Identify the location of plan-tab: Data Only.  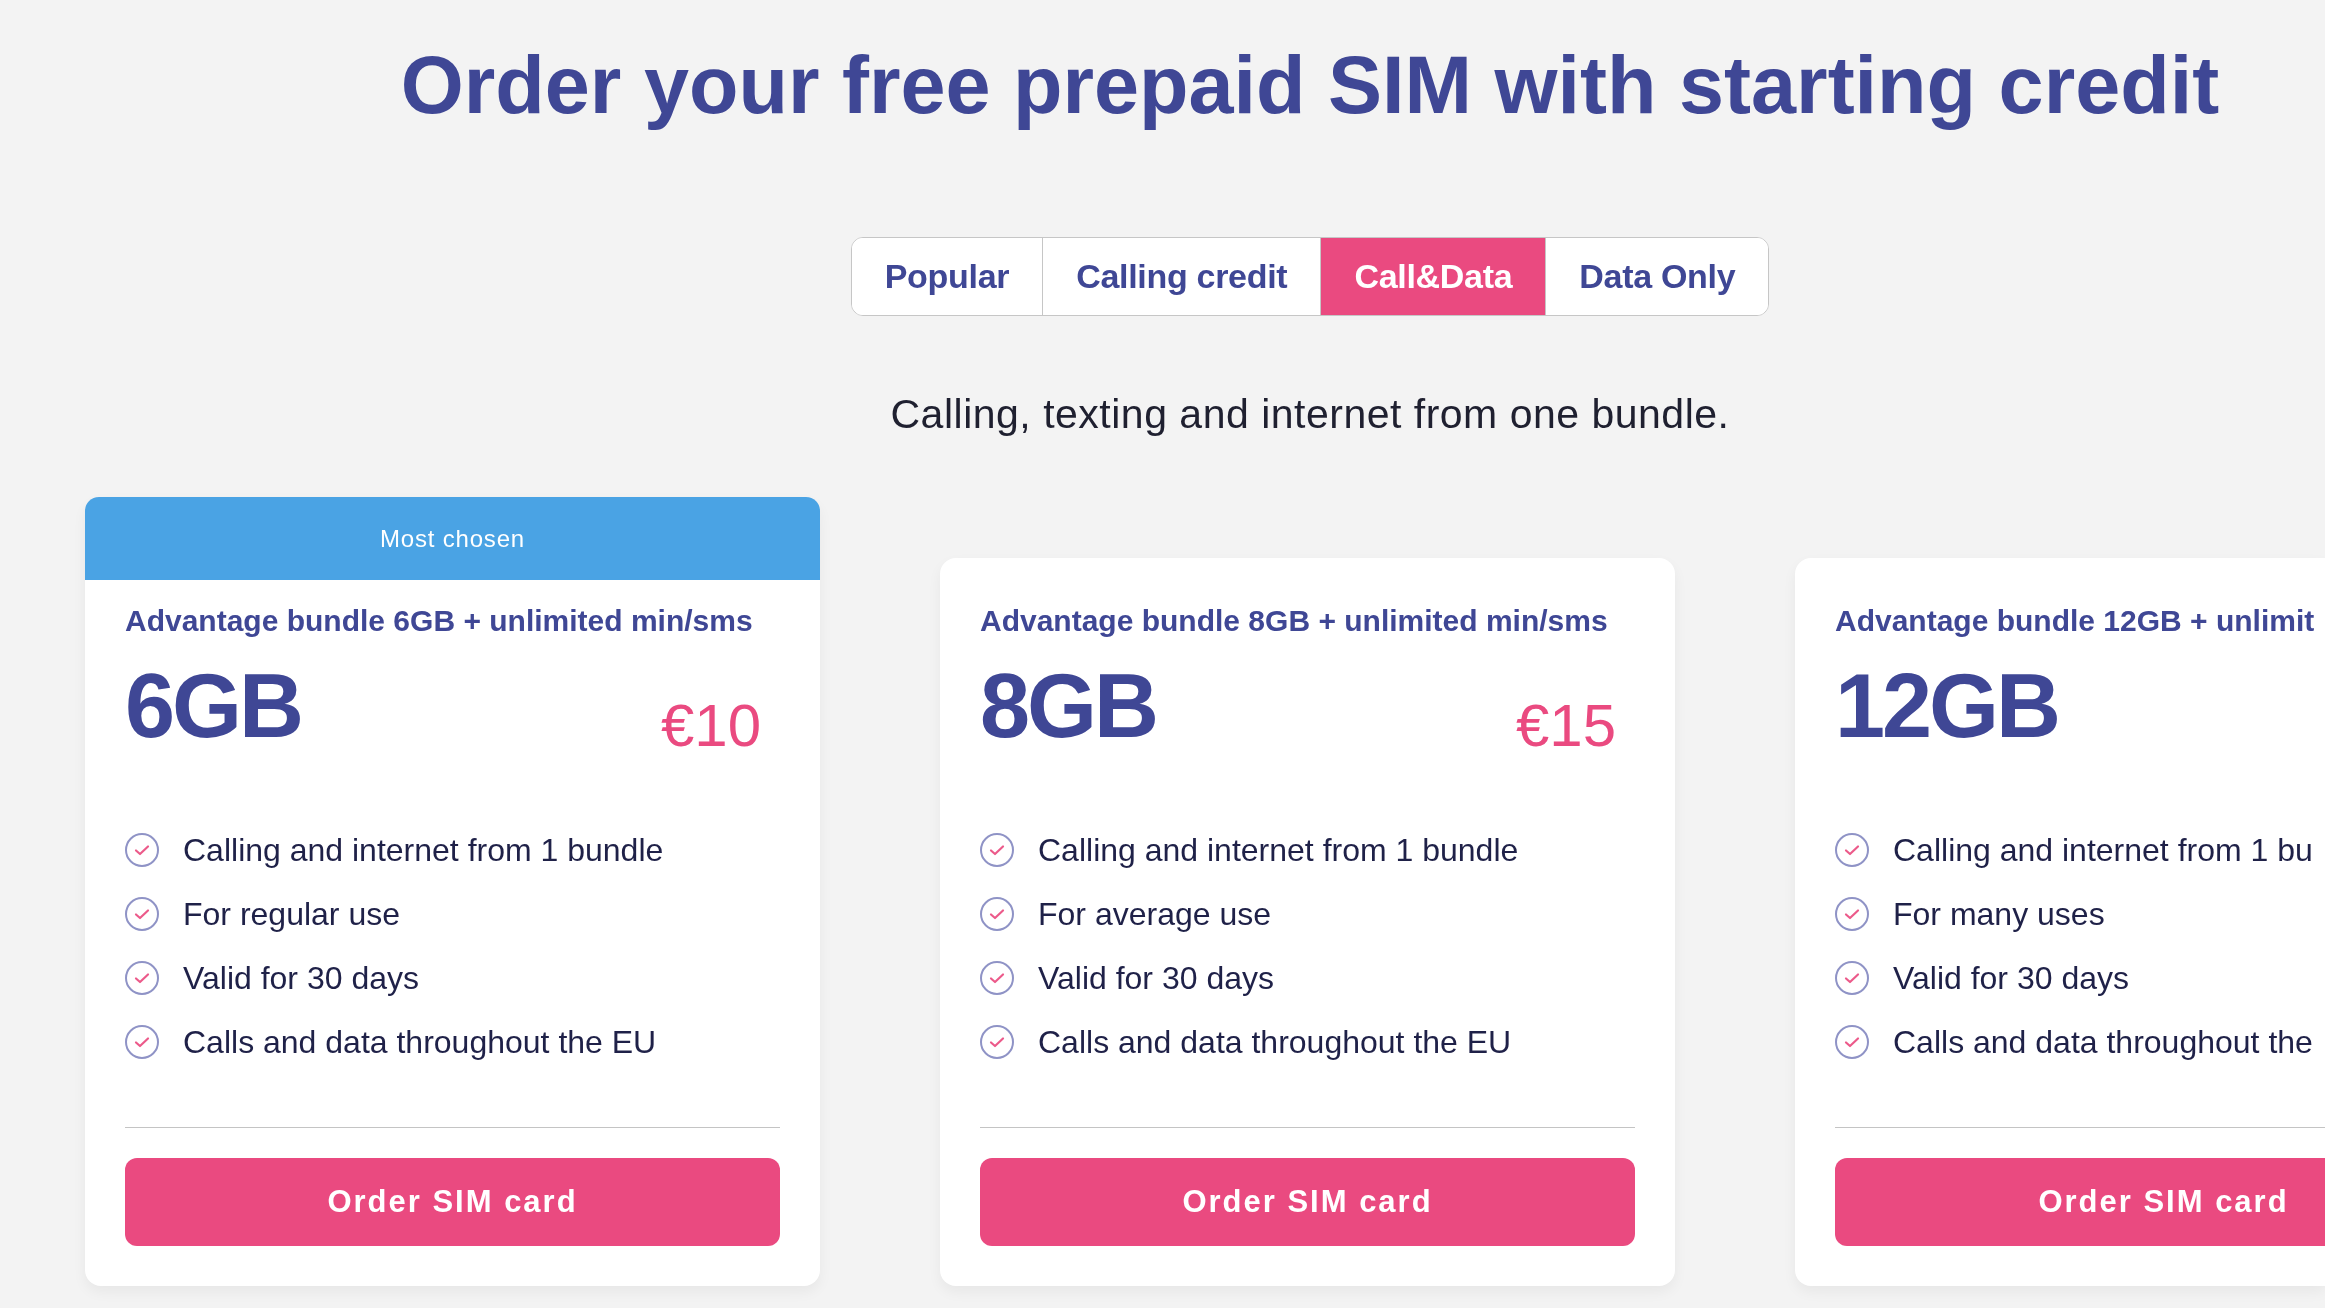
(1657, 277).